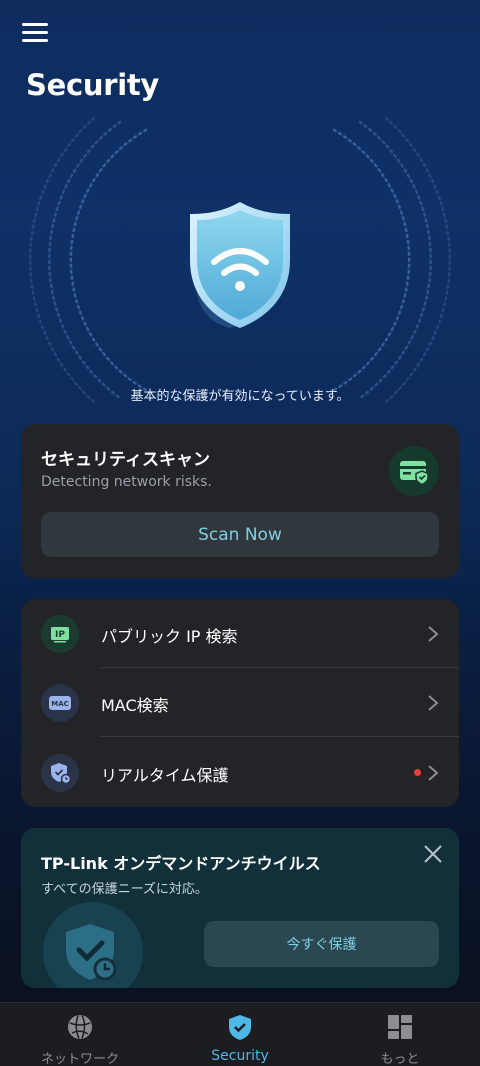  I want to click on tab-network: ネットワーク, so click(80, 1034).